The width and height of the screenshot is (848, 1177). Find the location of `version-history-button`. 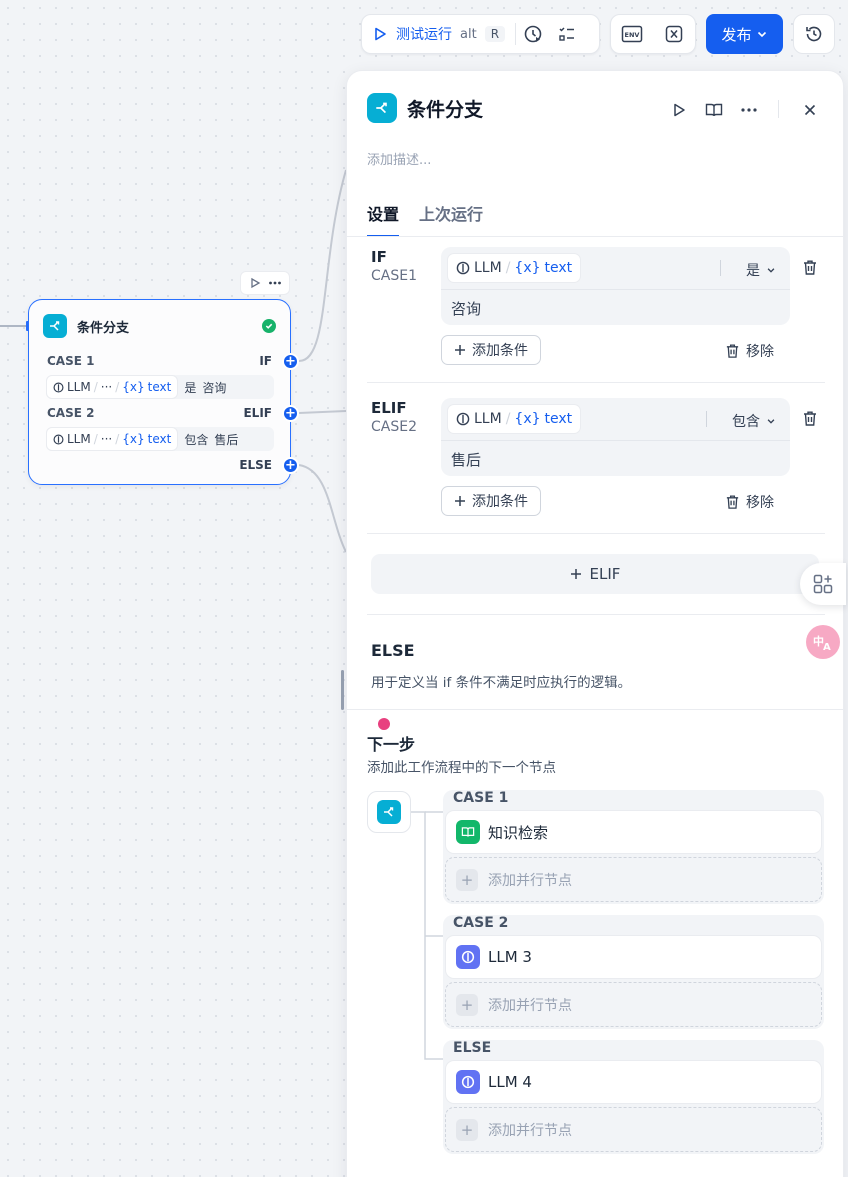

version-history-button is located at coordinates (814, 34).